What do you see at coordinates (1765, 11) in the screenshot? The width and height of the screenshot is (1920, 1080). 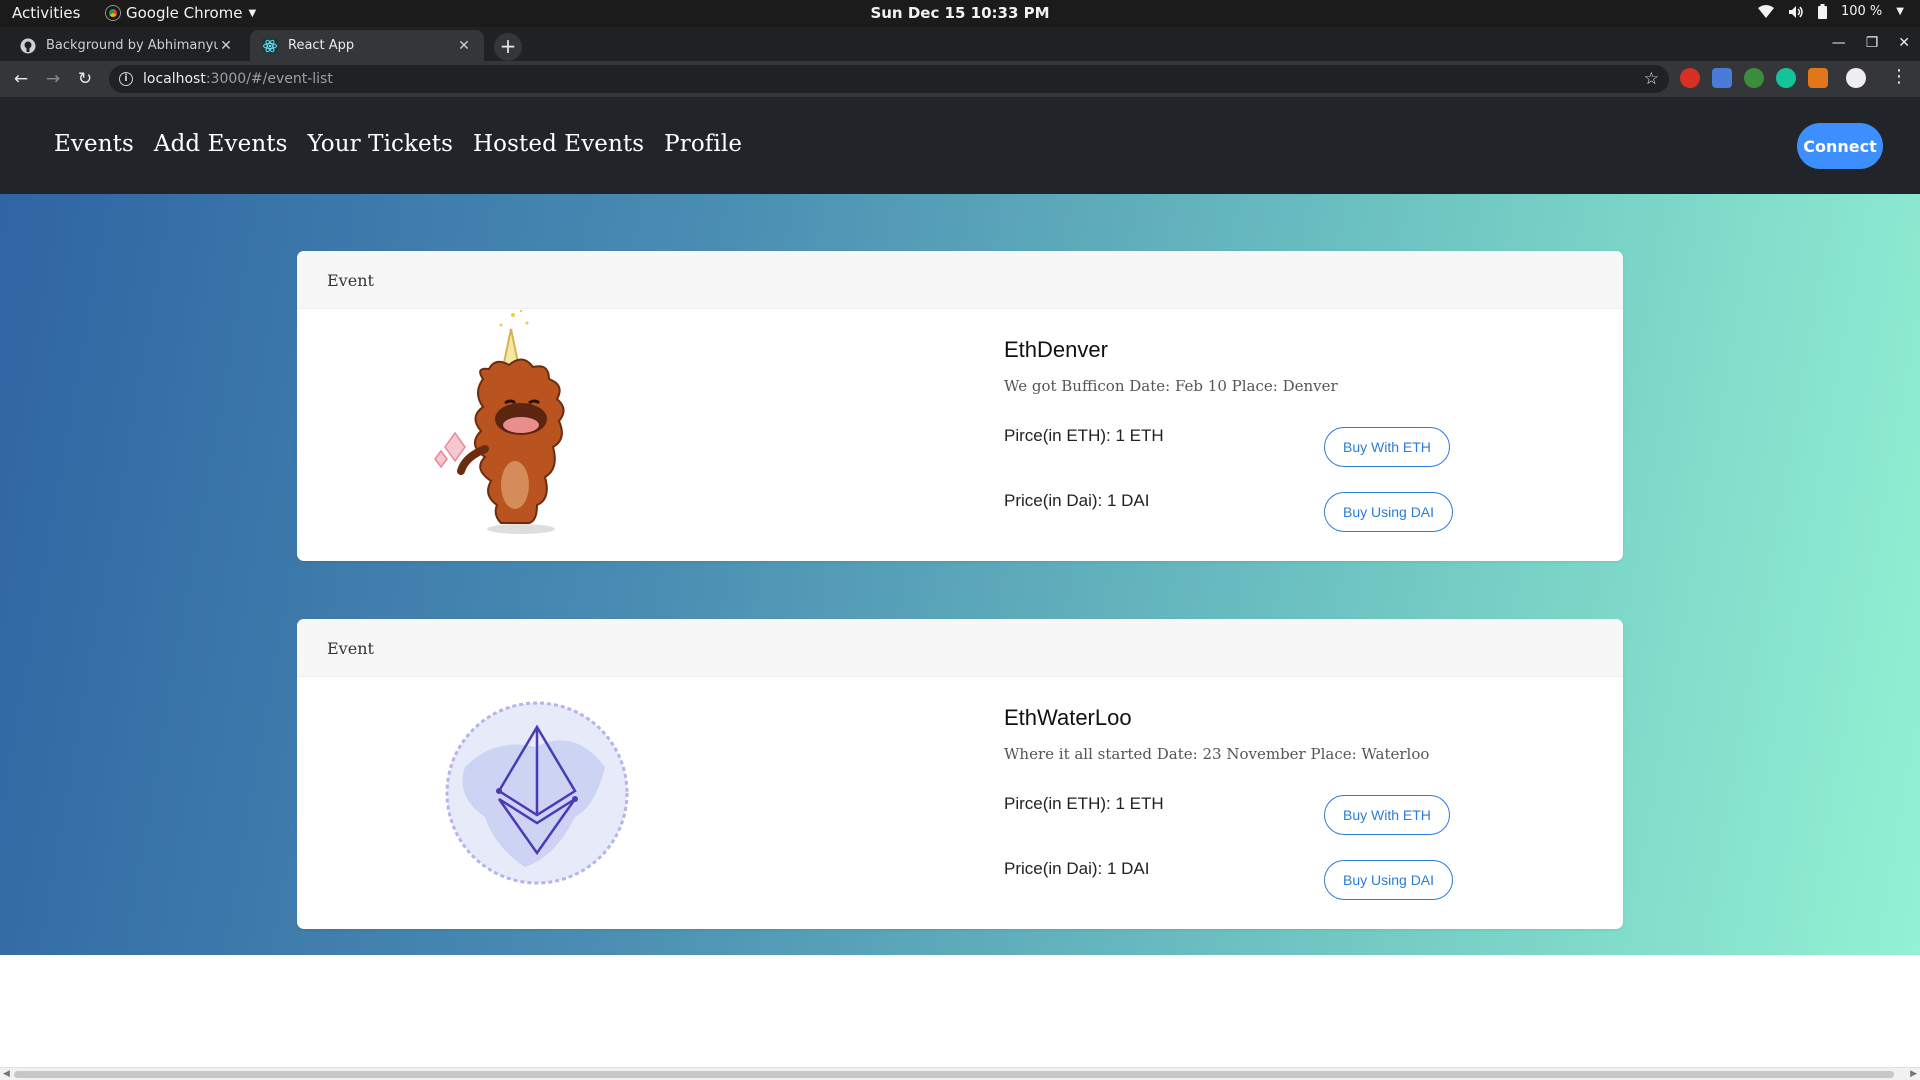 I see `wifi-icon` at bounding box center [1765, 11].